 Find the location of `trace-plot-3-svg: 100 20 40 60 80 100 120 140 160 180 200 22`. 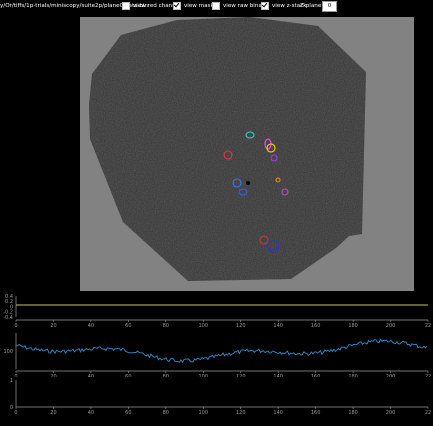

trace-plot-3-svg: 100 20 40 60 80 100 120 140 160 180 200 22 is located at coordinates (220, 397).